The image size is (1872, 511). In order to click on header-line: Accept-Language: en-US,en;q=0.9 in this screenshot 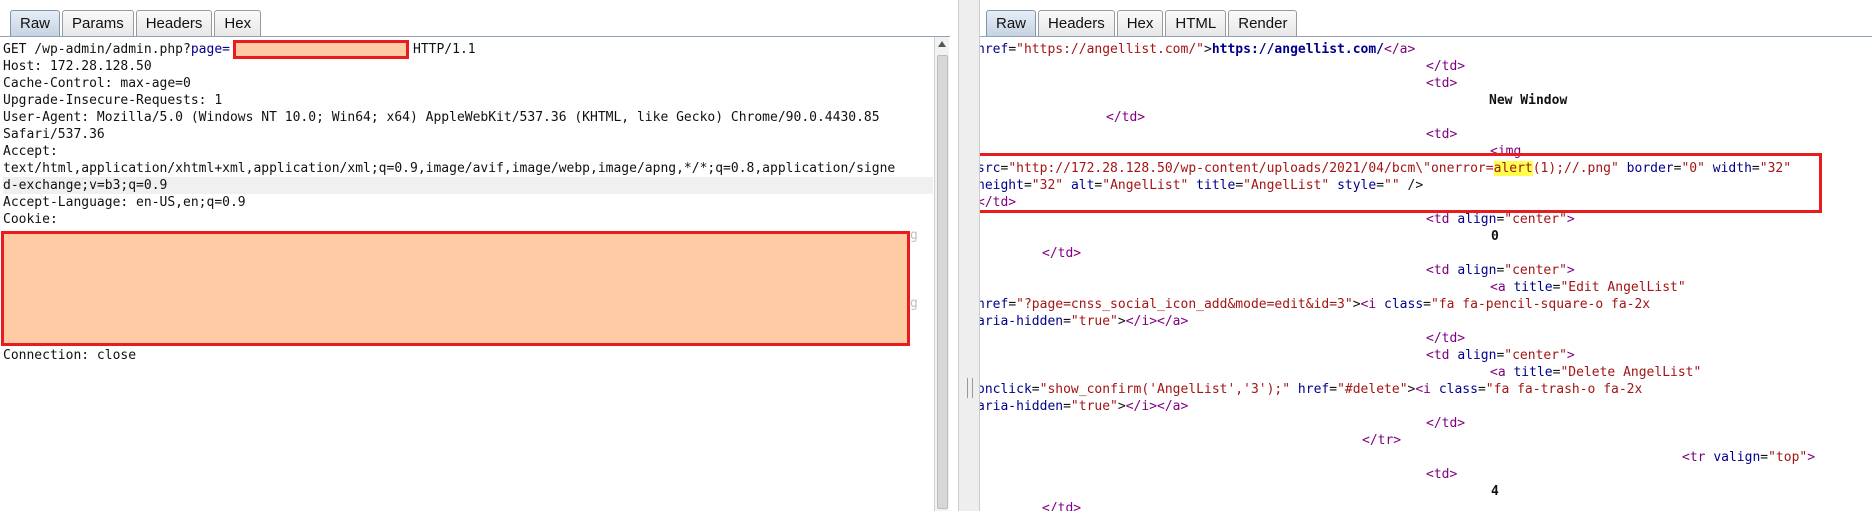, I will do `click(124, 202)`.